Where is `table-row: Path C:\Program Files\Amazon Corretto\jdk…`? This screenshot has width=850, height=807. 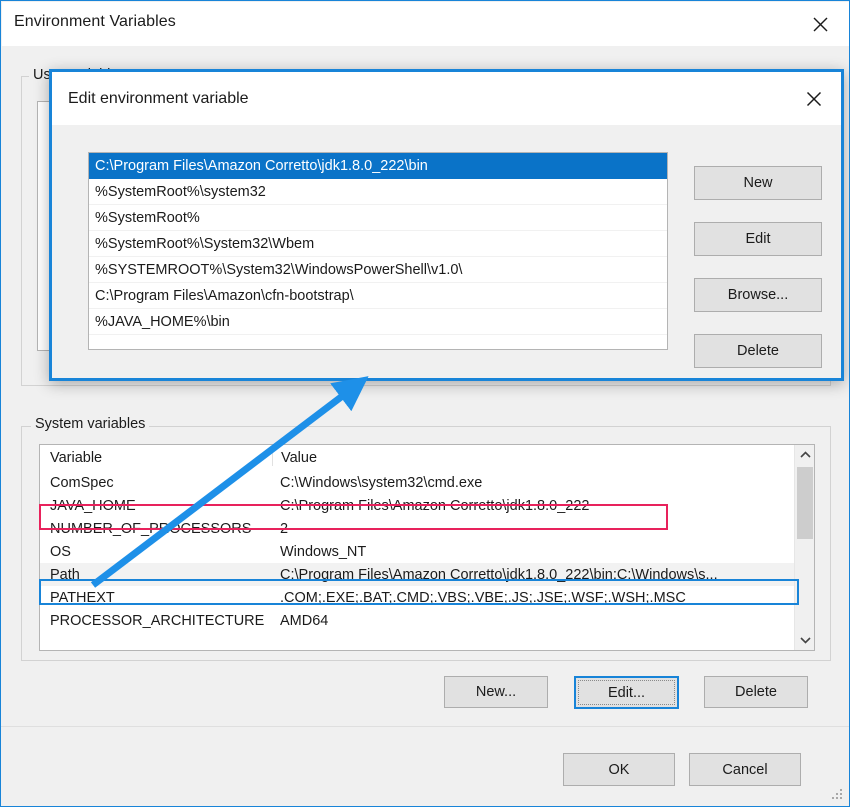
table-row: Path C:\Program Files\Amazon Corretto\jdk… is located at coordinates (427, 574).